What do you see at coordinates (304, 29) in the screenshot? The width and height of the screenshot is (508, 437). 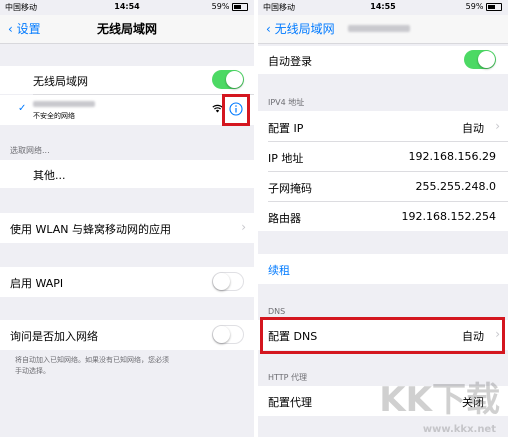 I see `back-label: 无线局域网` at bounding box center [304, 29].